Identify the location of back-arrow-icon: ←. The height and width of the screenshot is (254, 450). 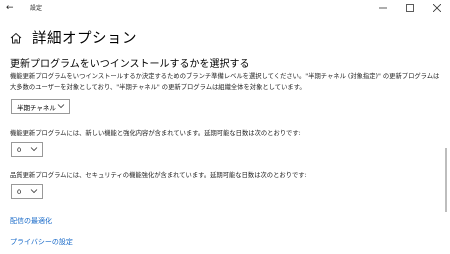
(10, 8).